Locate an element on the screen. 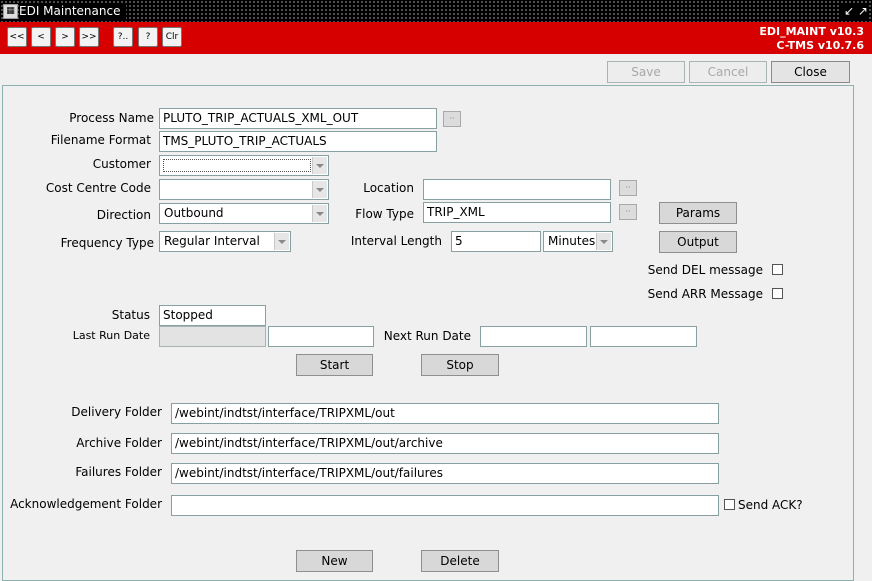 The width and height of the screenshot is (872, 581). output-button: Output is located at coordinates (698, 242).